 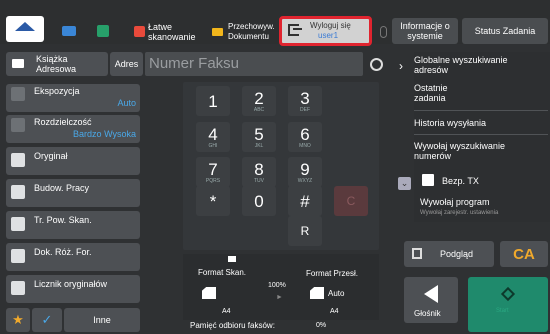 I want to click on key-7: 7 PQRS, so click(x=213, y=172).